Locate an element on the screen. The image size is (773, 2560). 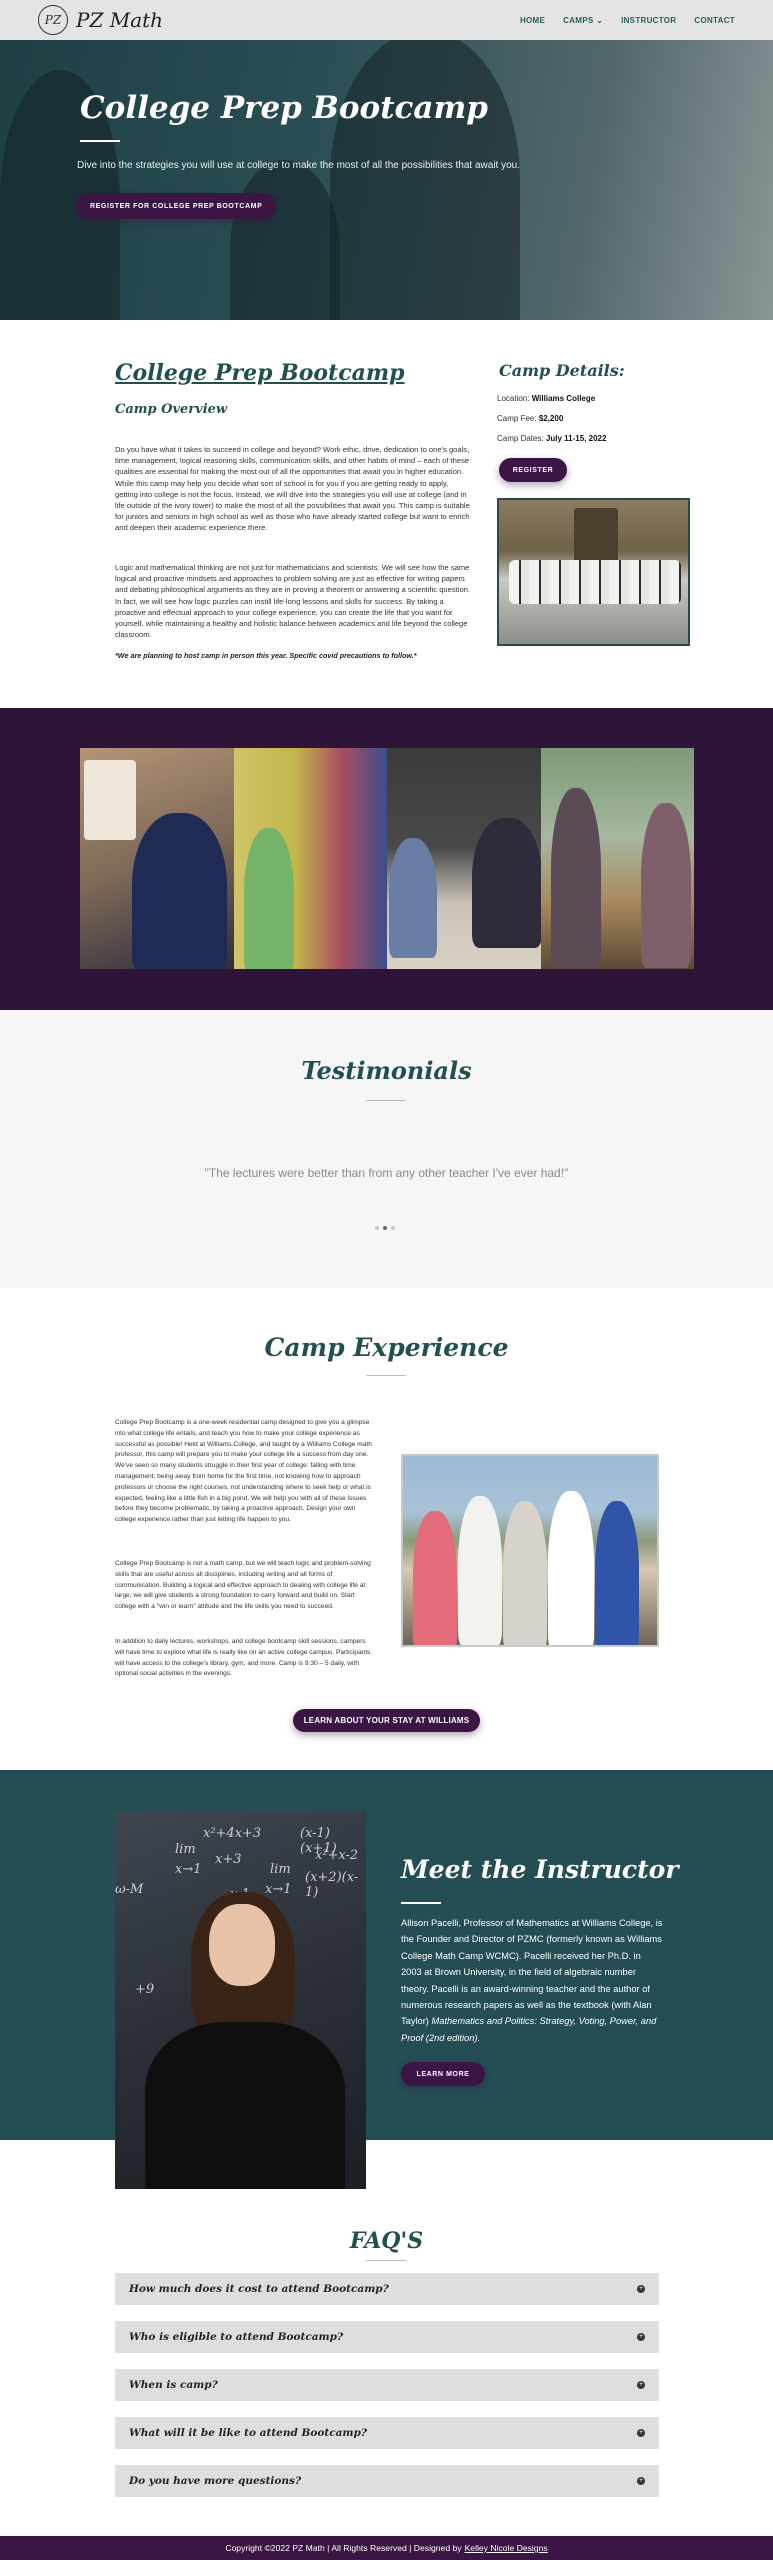
chalk-writing: x+3 is located at coordinates (228, 1859).